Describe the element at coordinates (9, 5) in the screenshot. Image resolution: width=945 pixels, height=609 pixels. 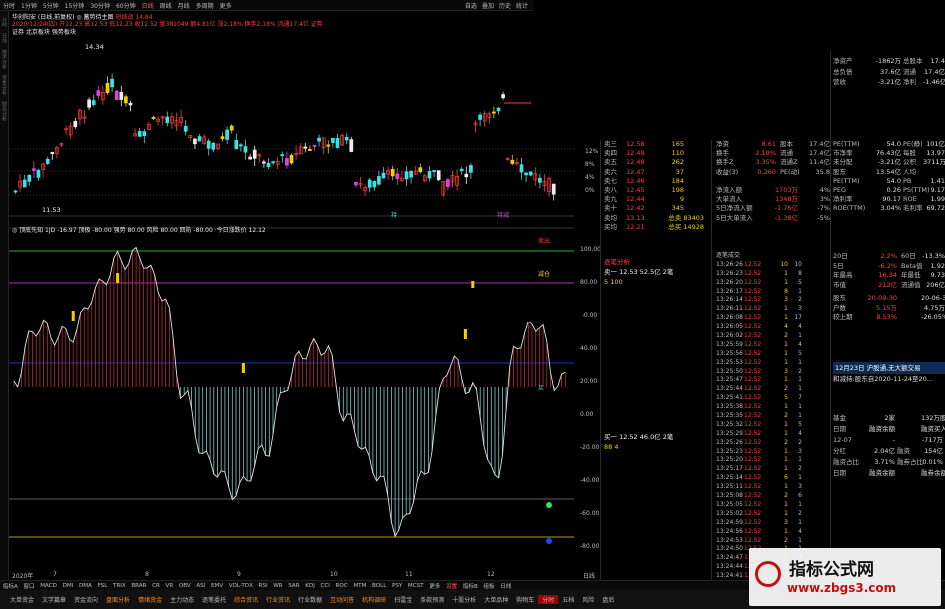
I see `tab-fenshi: 分时` at that location.